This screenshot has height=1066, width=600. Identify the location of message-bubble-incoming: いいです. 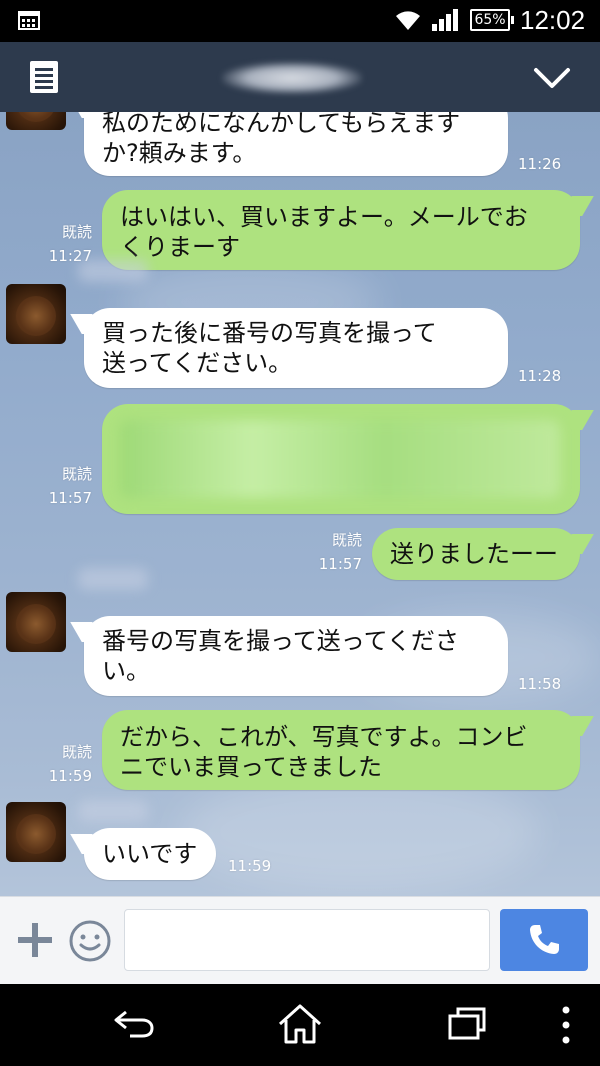
(150, 854).